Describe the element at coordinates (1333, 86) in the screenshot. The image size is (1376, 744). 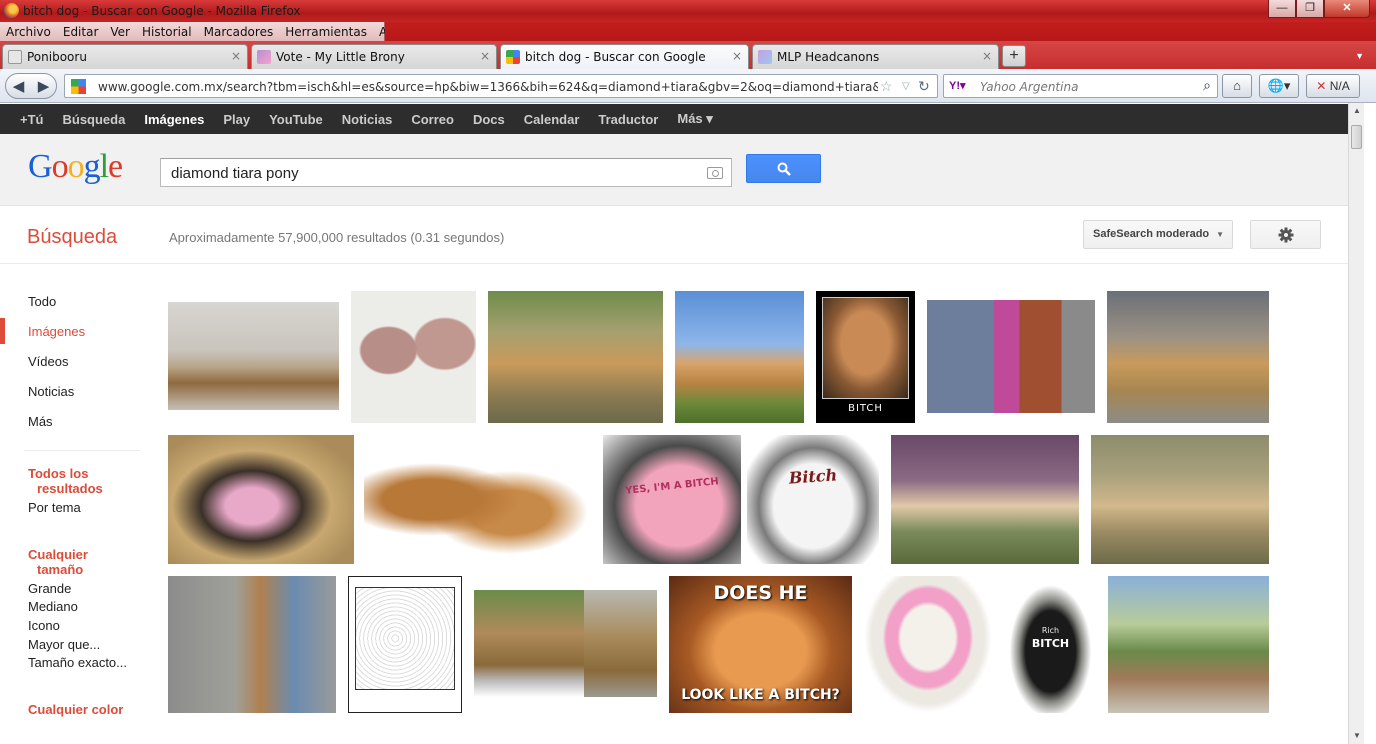
I see `na-addon-button: ✕ N/A` at that location.